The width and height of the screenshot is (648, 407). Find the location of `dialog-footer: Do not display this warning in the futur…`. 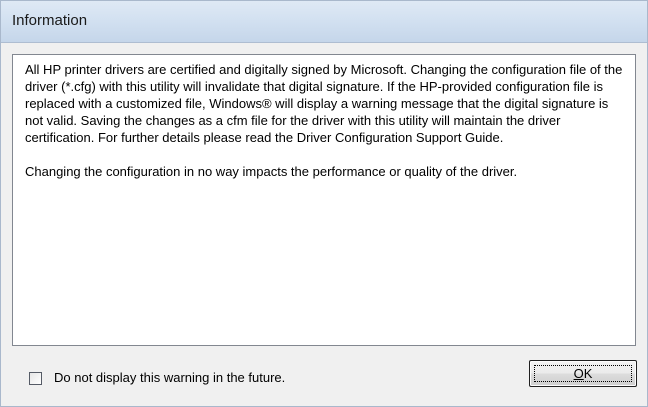

dialog-footer: Do not display this warning in the futur… is located at coordinates (324, 376).